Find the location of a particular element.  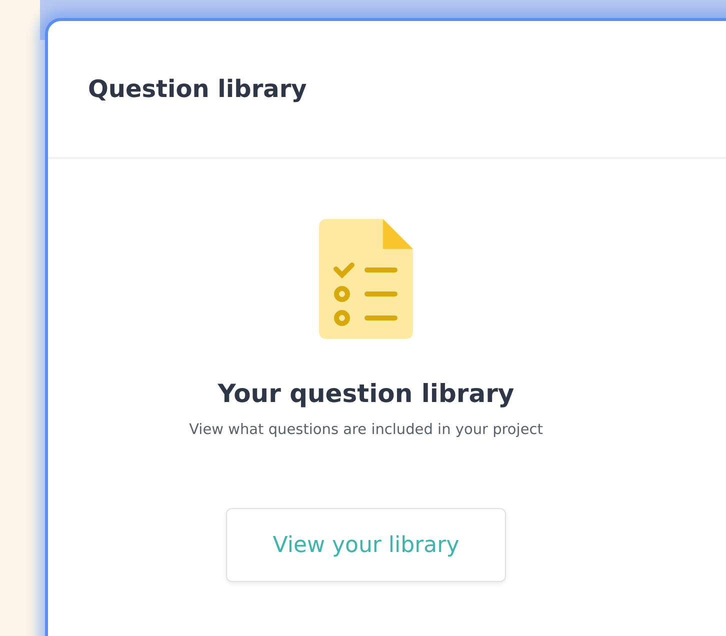

dialog-title: Question library is located at coordinates (197, 89).